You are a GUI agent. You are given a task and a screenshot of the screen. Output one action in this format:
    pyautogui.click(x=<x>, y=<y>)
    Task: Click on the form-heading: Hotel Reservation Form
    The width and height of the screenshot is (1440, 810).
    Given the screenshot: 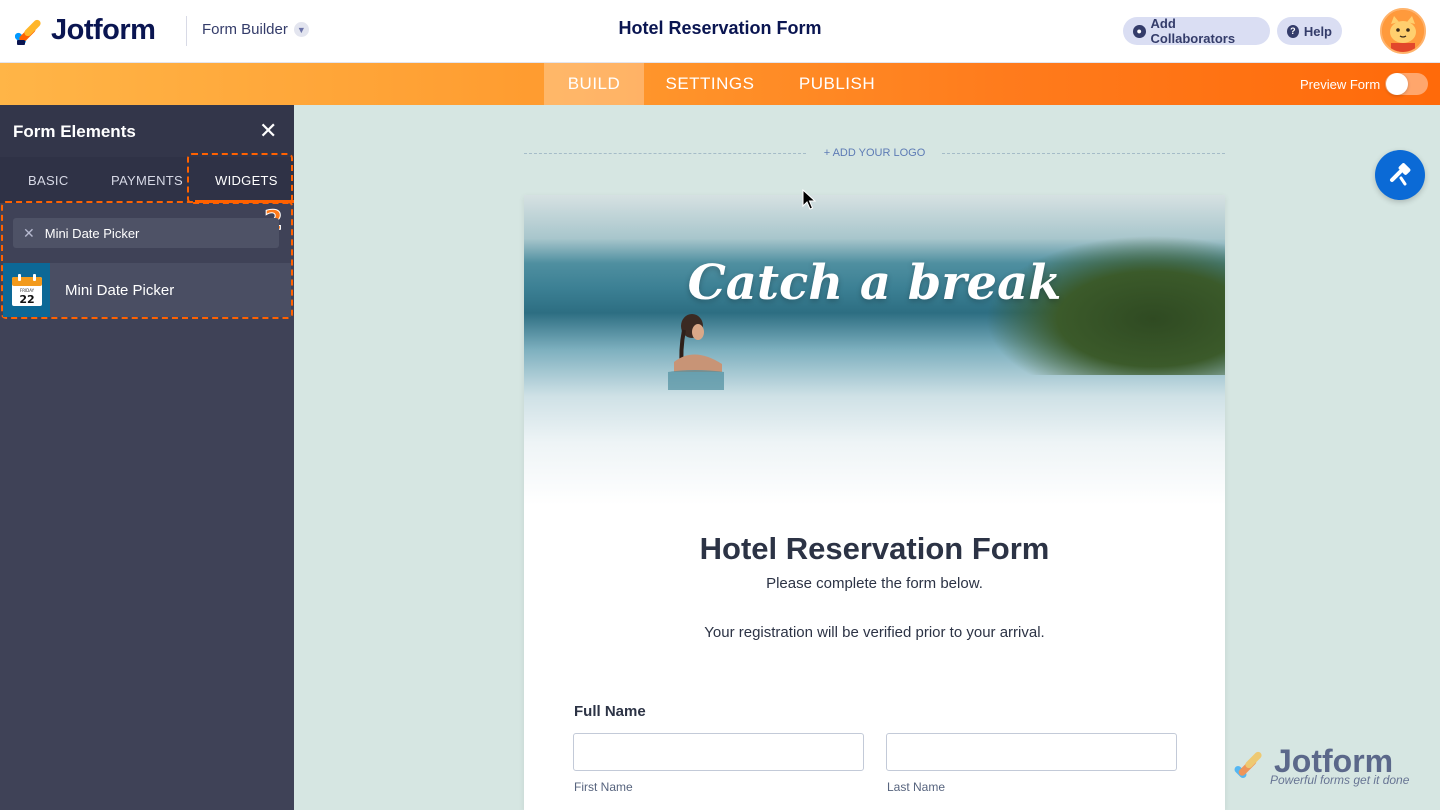 What is the action you would take?
    pyautogui.click(x=874, y=549)
    